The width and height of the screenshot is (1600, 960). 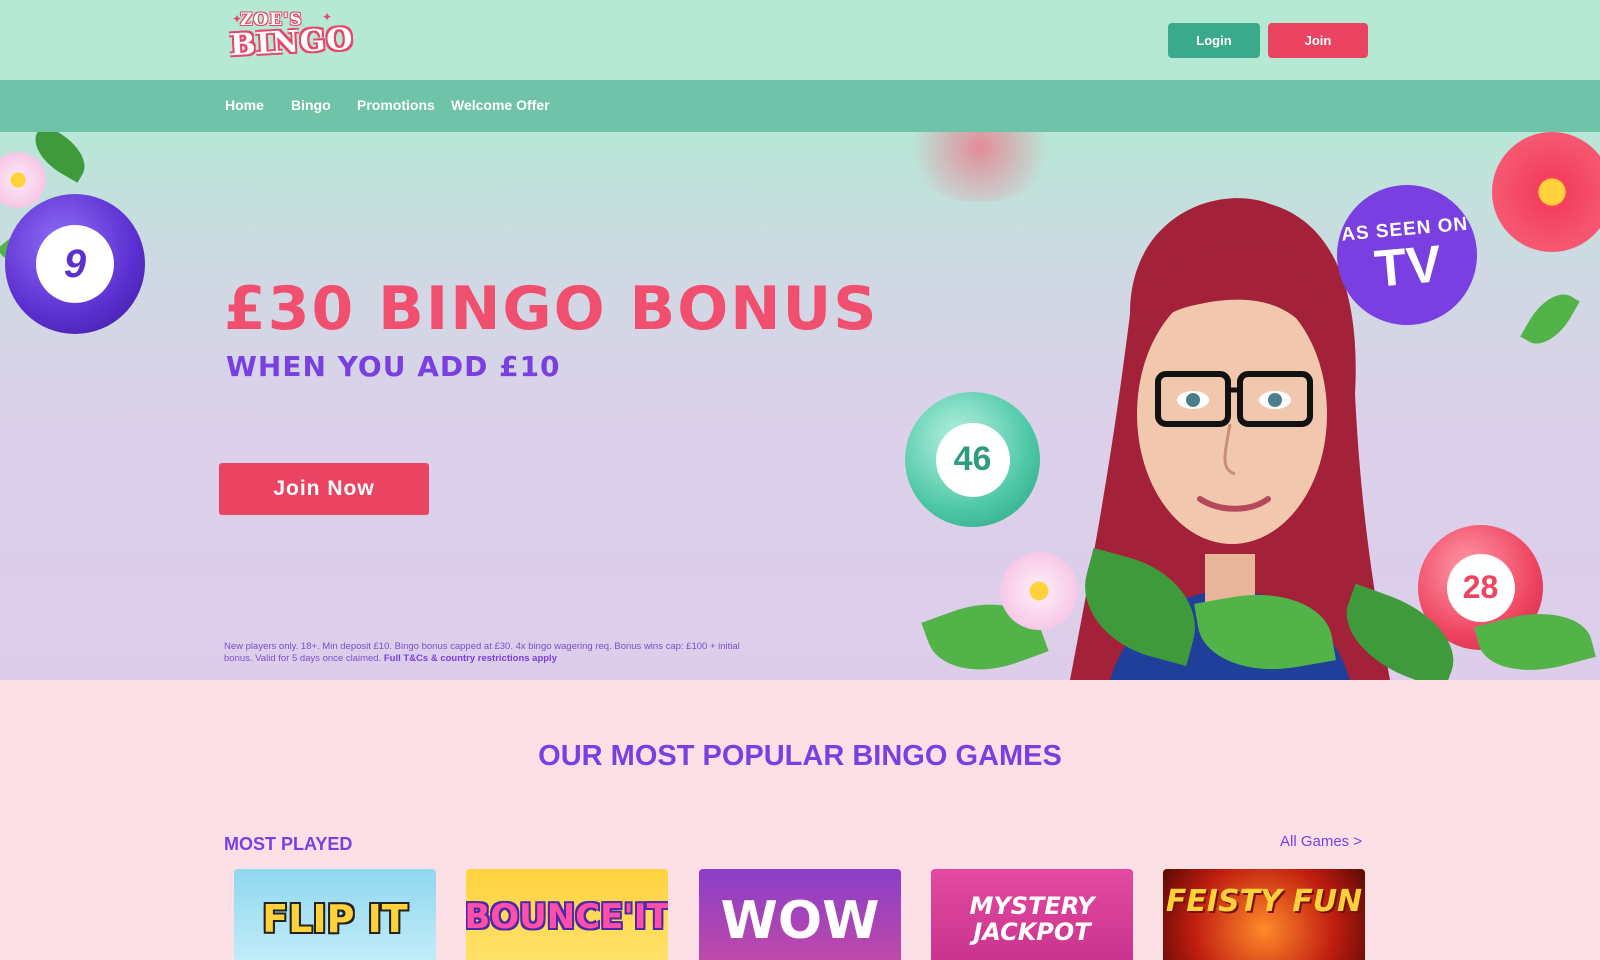 I want to click on bingo-ball-46: 46, so click(x=972, y=459).